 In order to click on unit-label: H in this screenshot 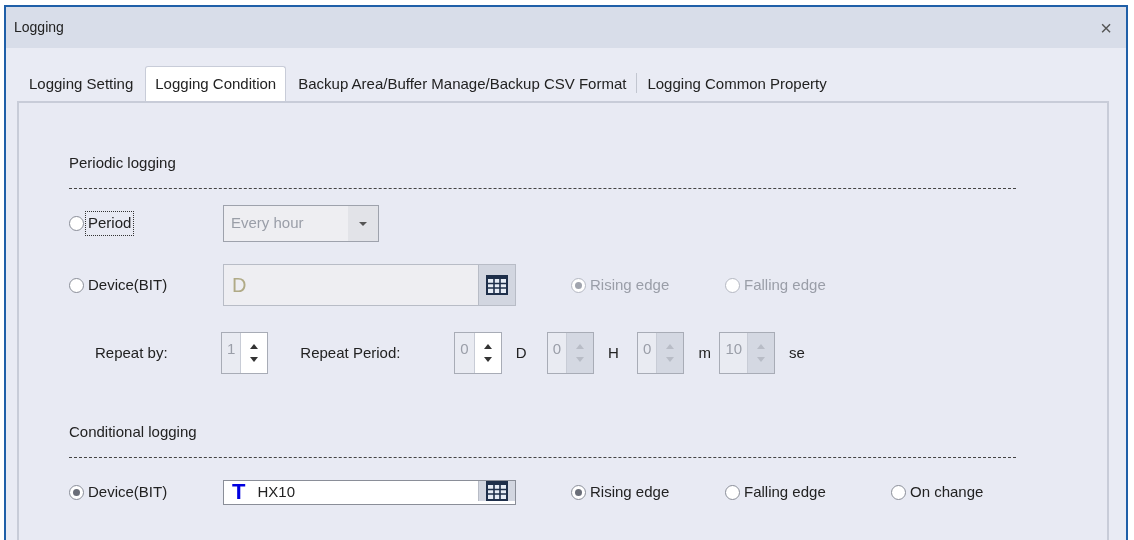, I will do `click(613, 352)`.